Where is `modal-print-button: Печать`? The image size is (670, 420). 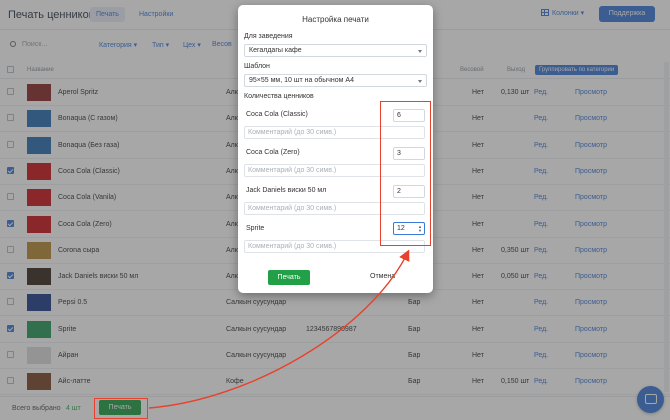
modal-print-button: Печать is located at coordinates (289, 277).